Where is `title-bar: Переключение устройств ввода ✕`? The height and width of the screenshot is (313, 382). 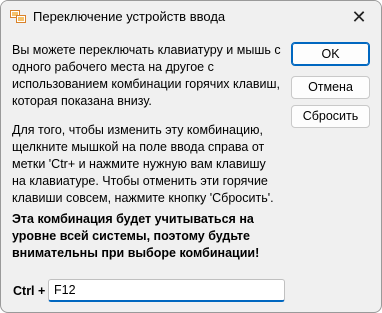
title-bar: Переключение устройств ввода ✕ is located at coordinates (191, 17).